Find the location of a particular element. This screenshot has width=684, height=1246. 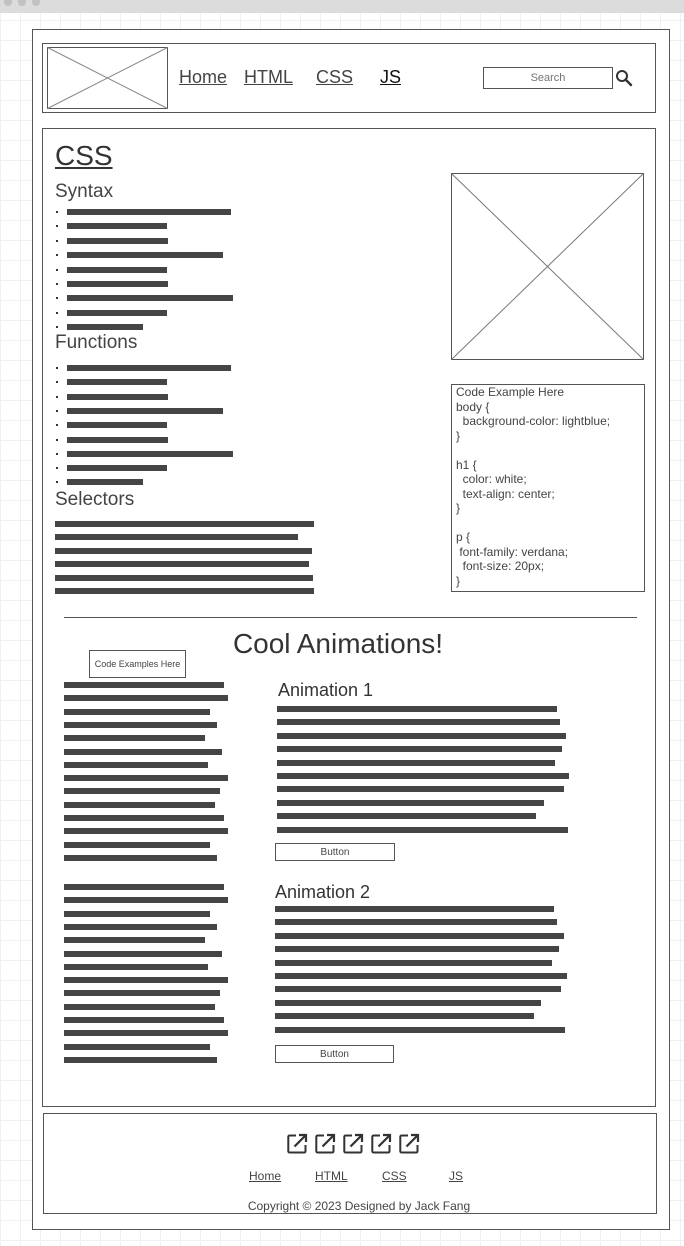

section-heading-functions: Functions is located at coordinates (96, 342).